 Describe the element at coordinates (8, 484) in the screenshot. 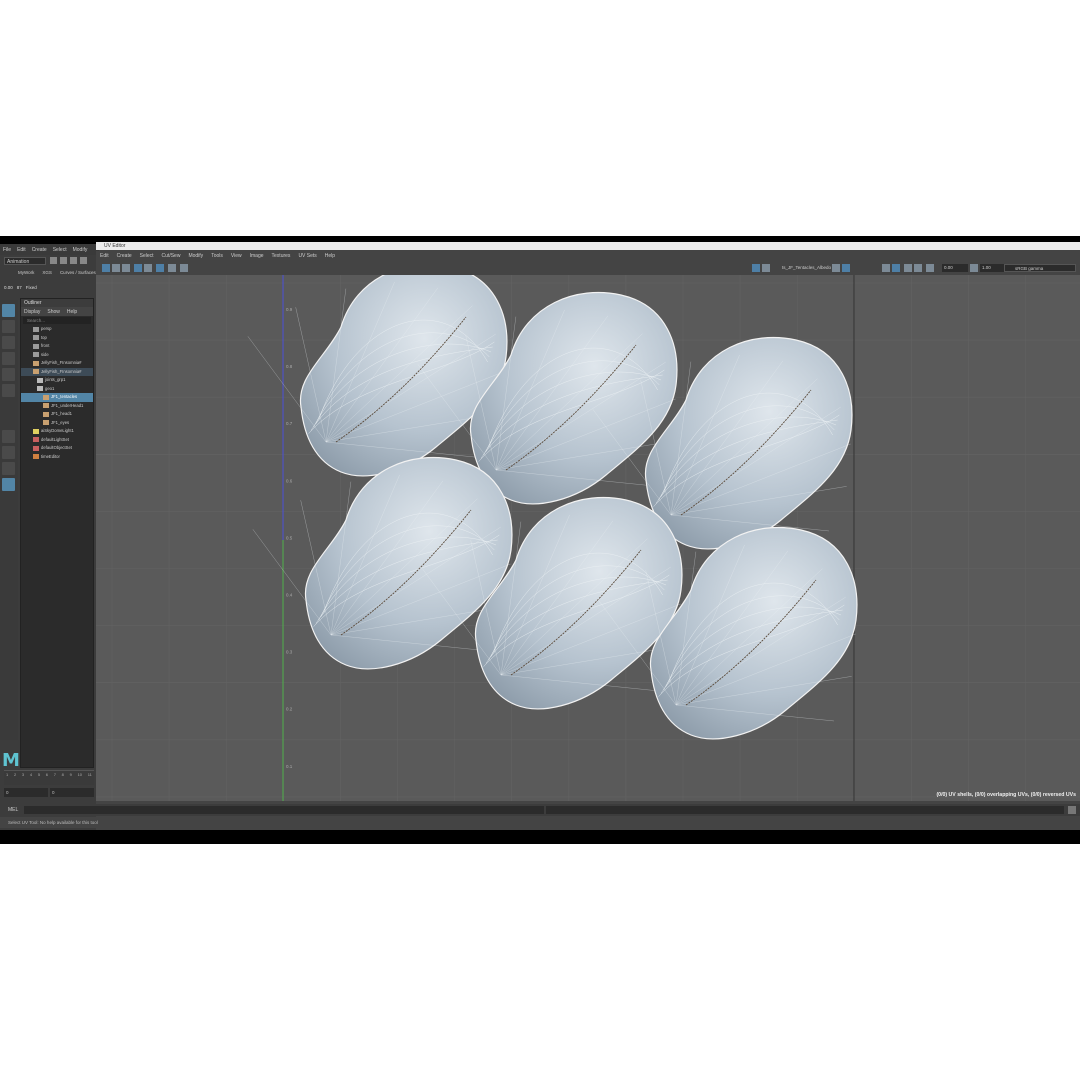

I see `outliner-layout-icon` at that location.